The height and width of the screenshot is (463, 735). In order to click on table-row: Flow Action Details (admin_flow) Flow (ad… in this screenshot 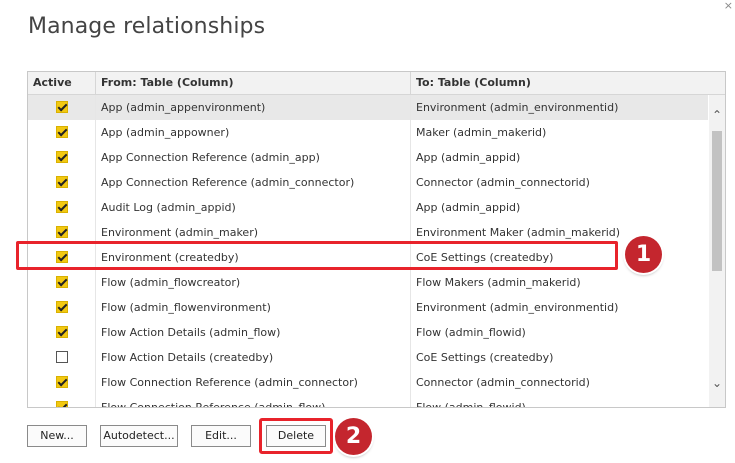, I will do `click(368, 332)`.